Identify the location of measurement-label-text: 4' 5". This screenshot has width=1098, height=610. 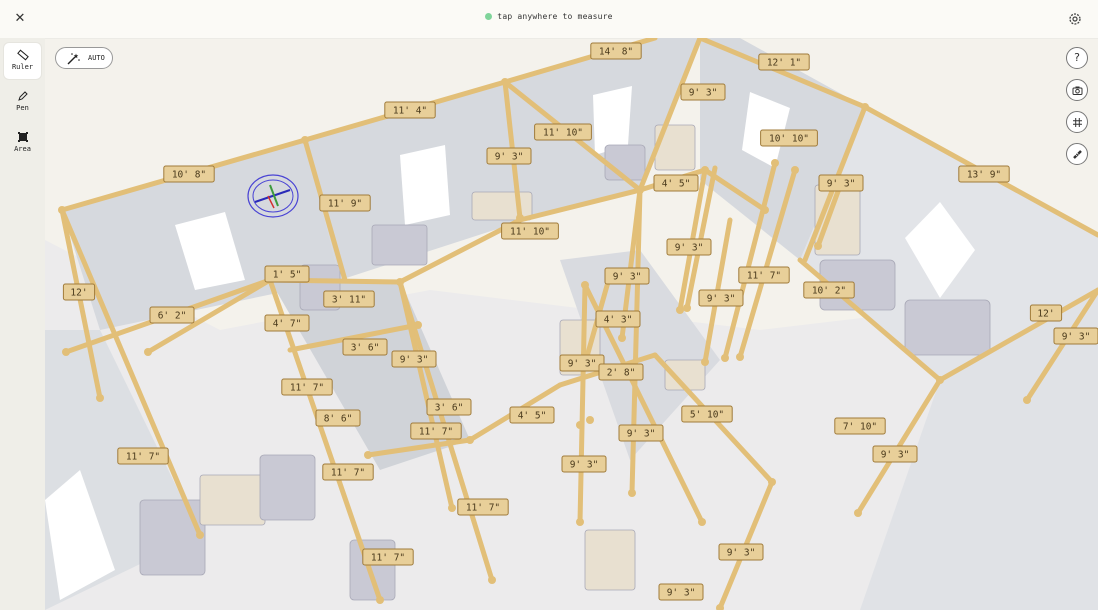
(532, 416).